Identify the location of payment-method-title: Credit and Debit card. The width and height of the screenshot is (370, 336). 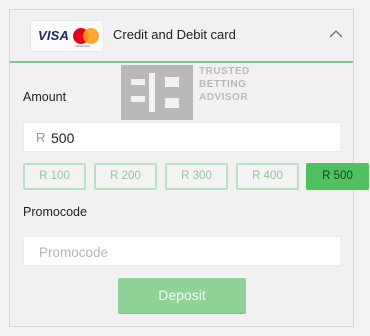
(174, 34).